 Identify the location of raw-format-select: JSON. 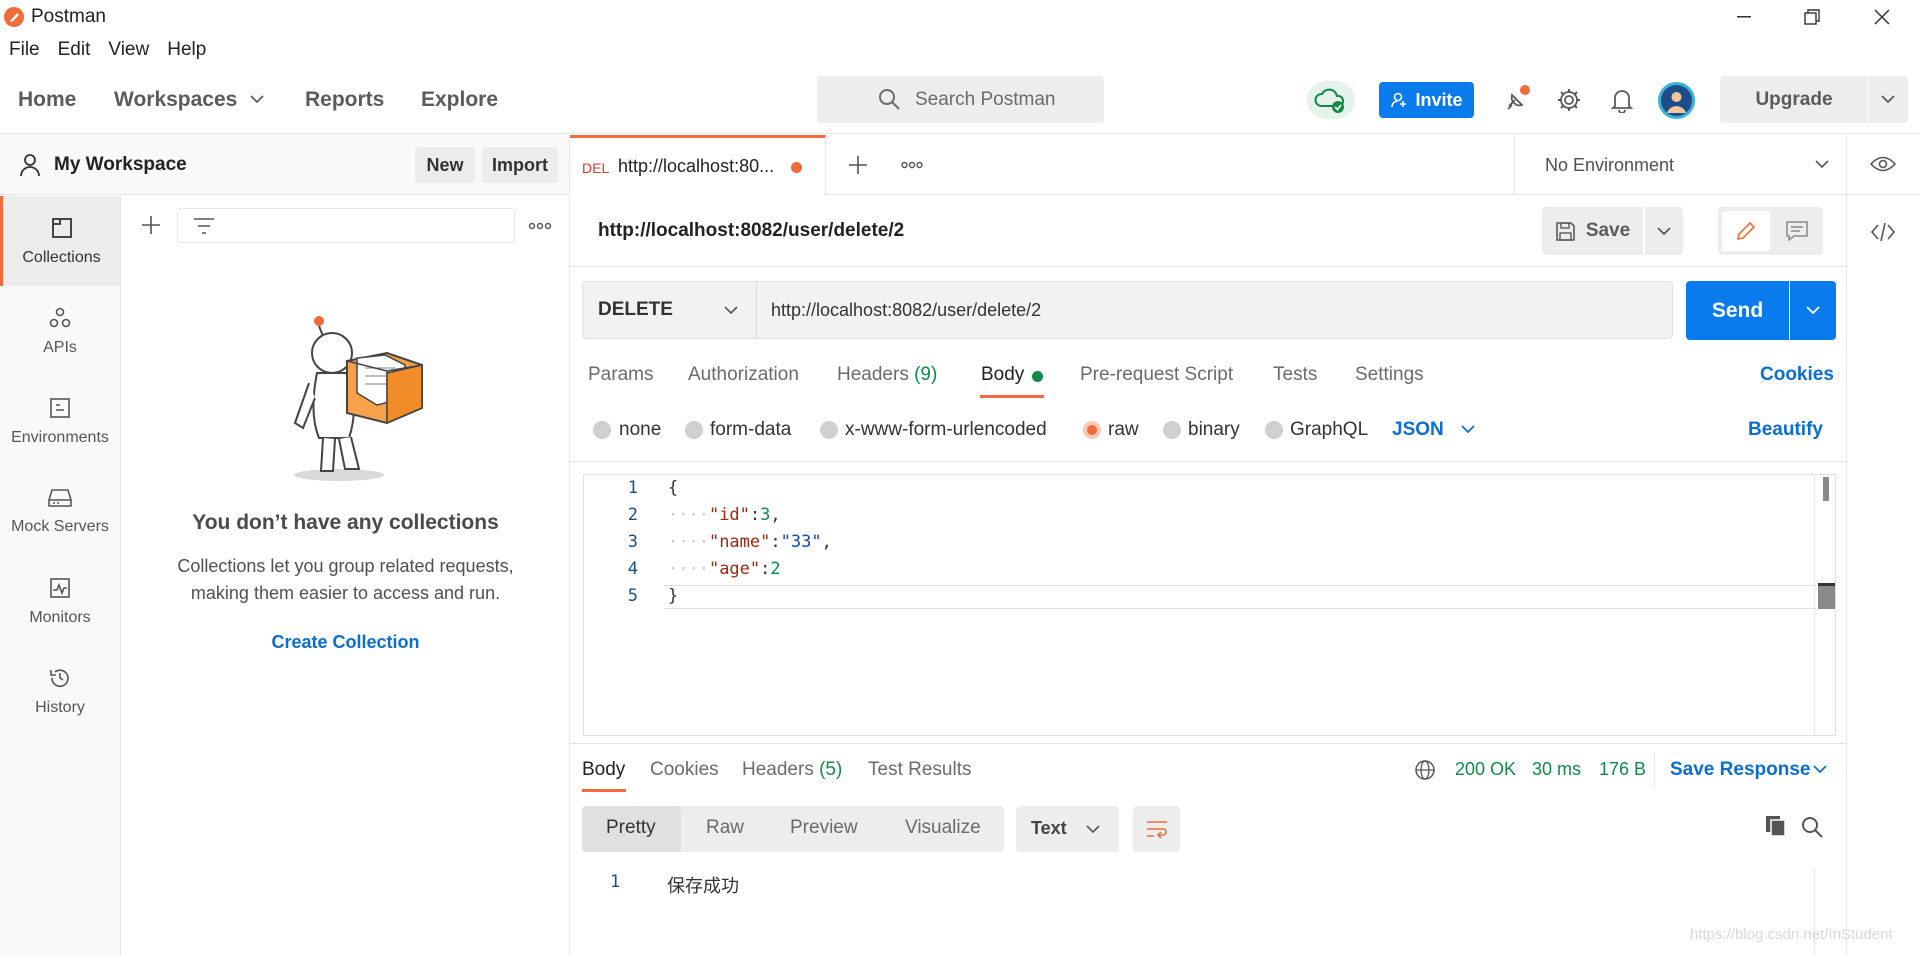
(1418, 430).